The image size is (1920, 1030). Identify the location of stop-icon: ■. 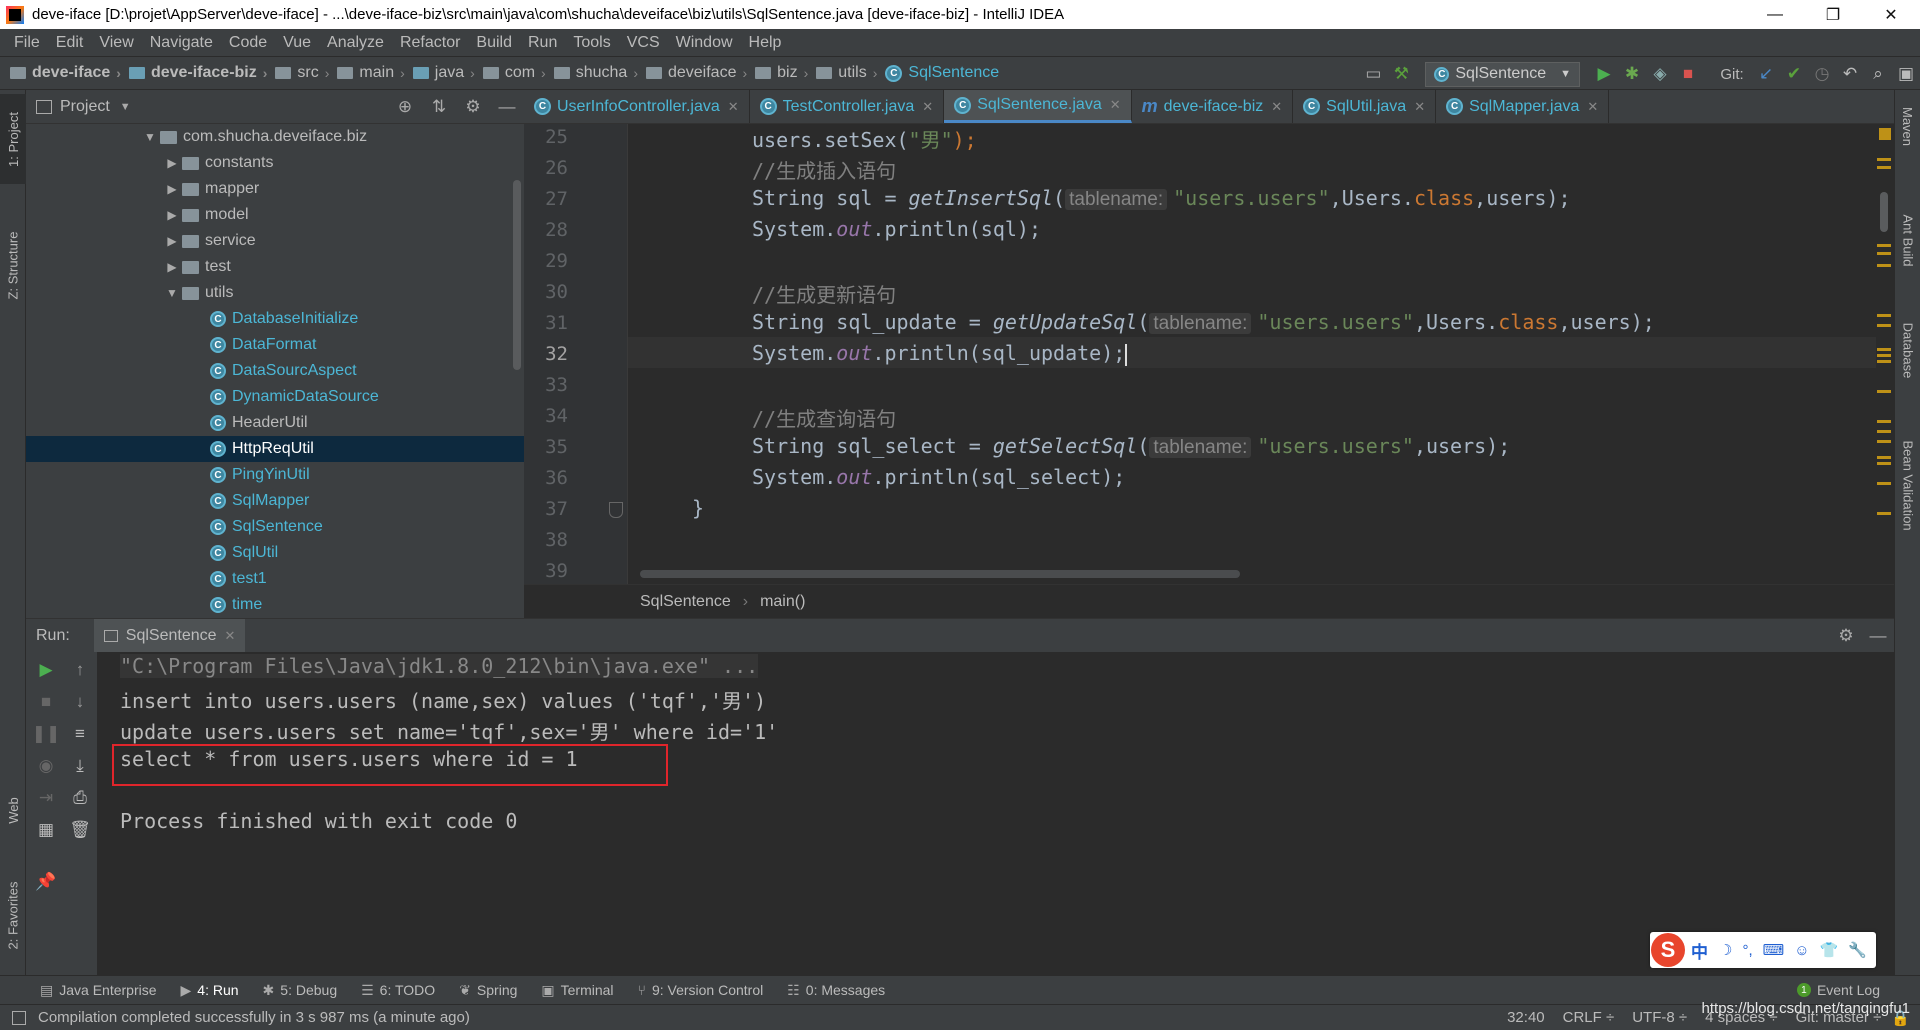
(1688, 74).